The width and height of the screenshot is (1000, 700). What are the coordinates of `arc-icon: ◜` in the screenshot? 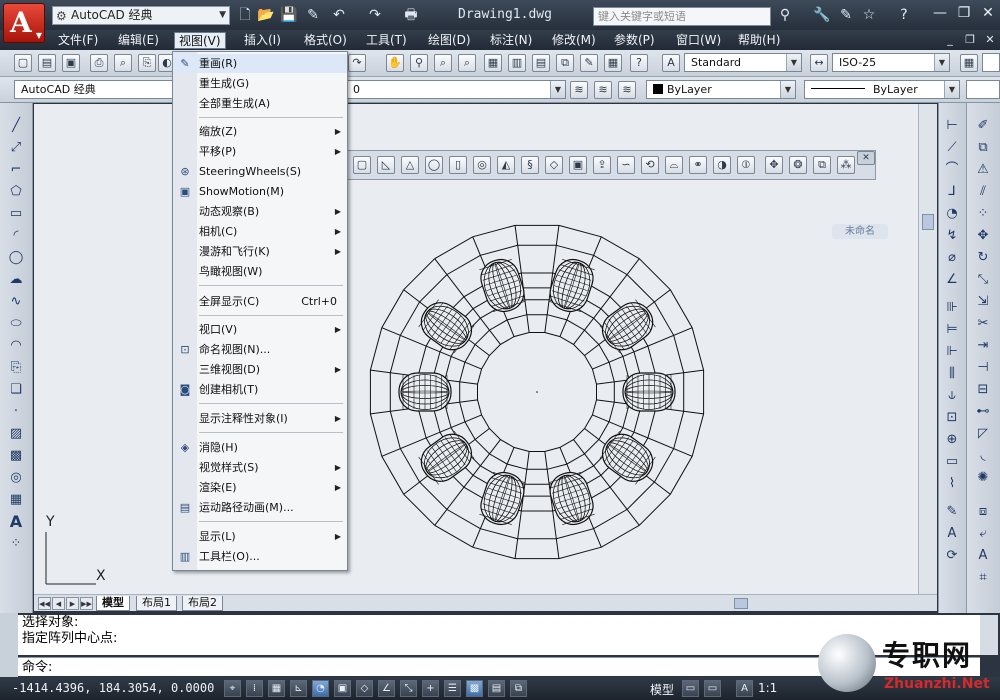 It's located at (16, 236).